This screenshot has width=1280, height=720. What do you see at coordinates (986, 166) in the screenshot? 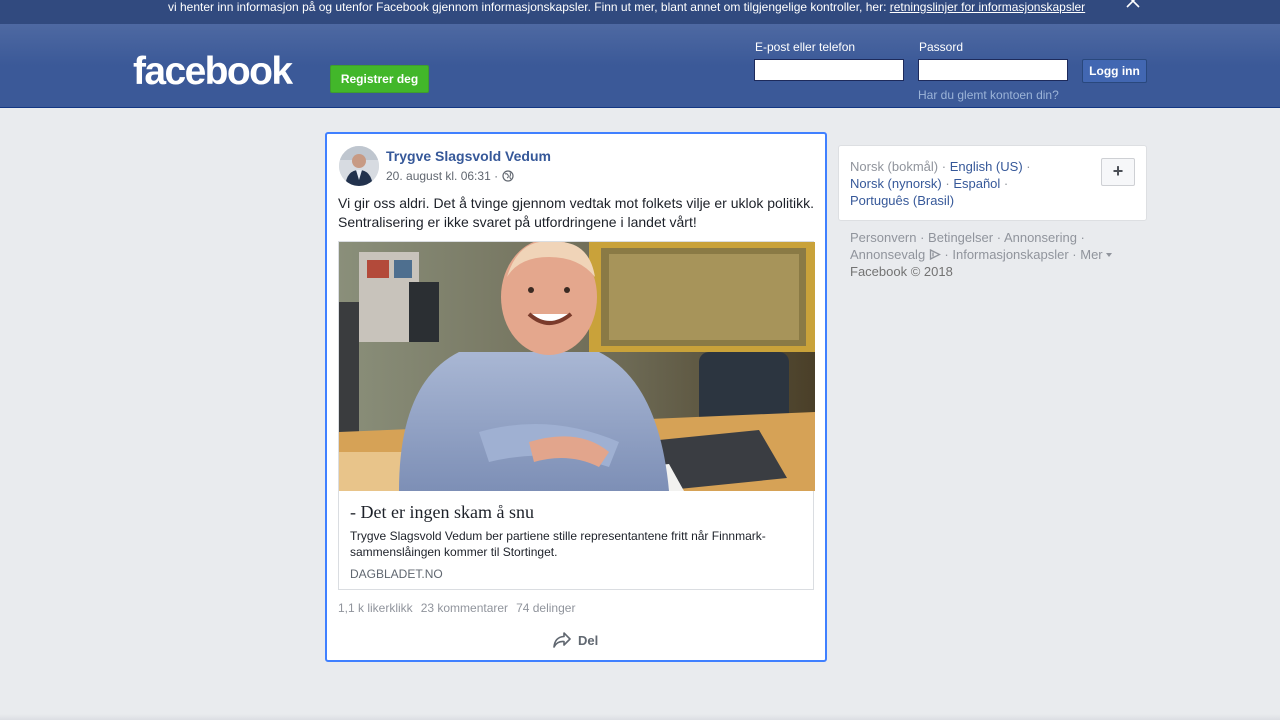
I see `language-english-us: English (US)` at bounding box center [986, 166].